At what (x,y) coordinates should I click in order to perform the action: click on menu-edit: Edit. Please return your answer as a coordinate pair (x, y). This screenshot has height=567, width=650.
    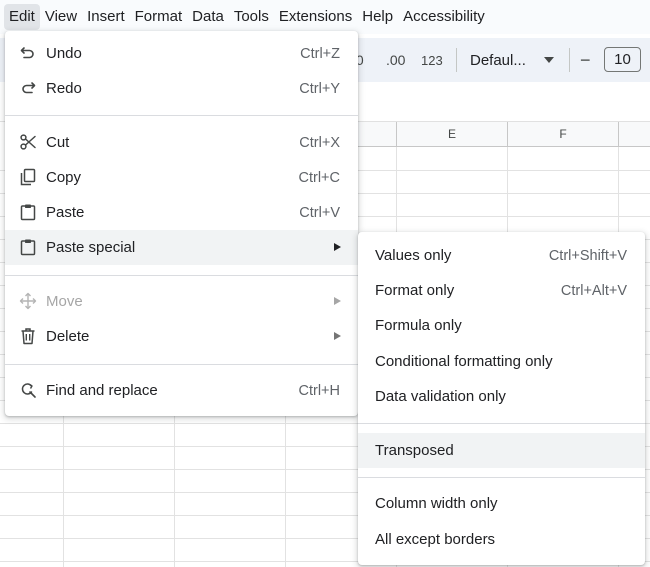
    Looking at the image, I should click on (22, 17).